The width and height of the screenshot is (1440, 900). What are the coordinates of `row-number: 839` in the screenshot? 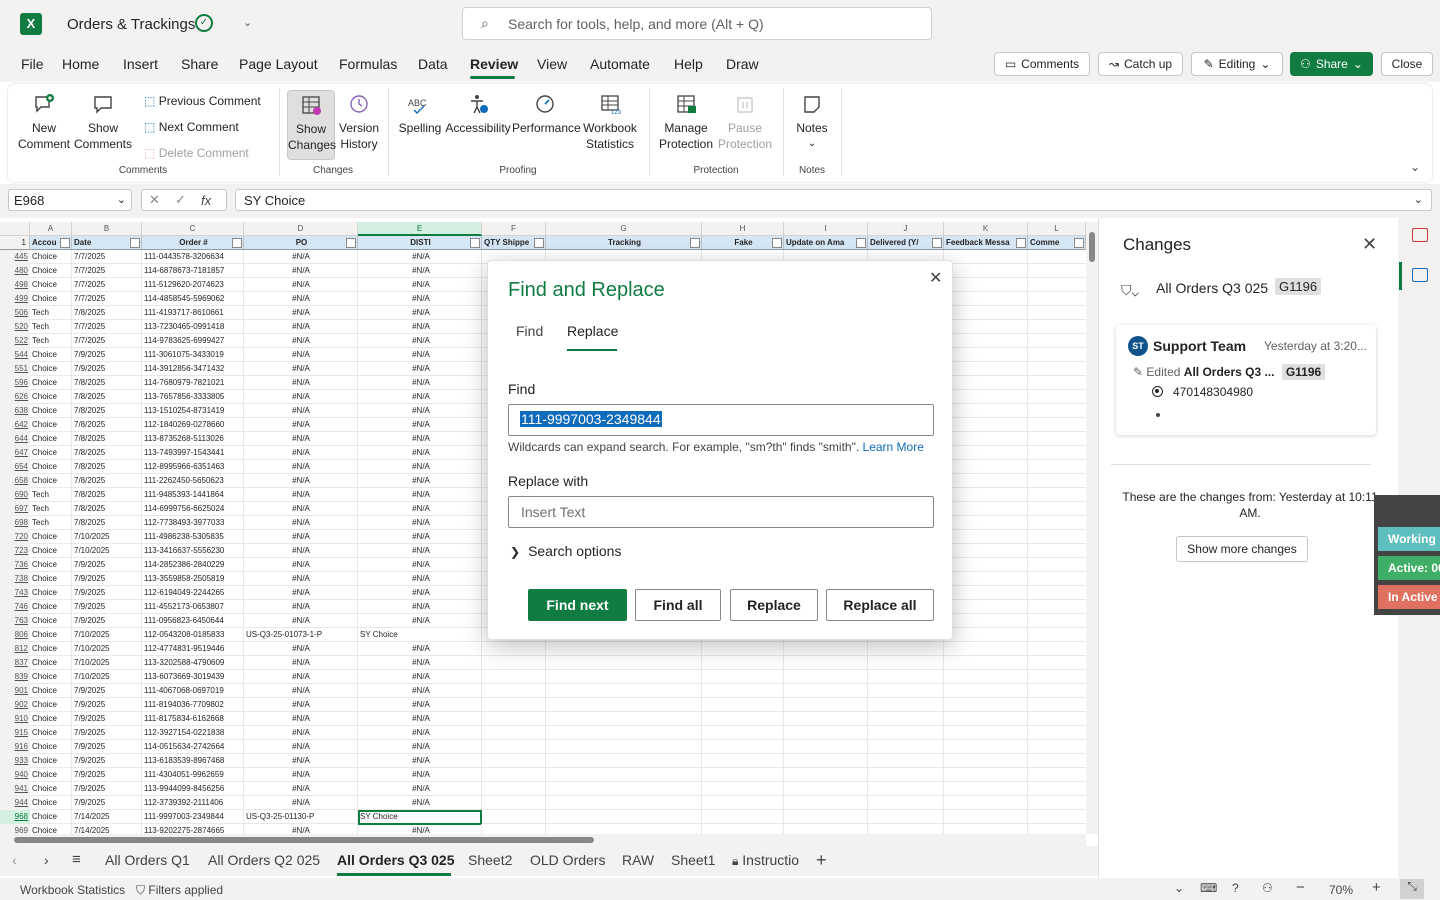 It's located at (15, 677).